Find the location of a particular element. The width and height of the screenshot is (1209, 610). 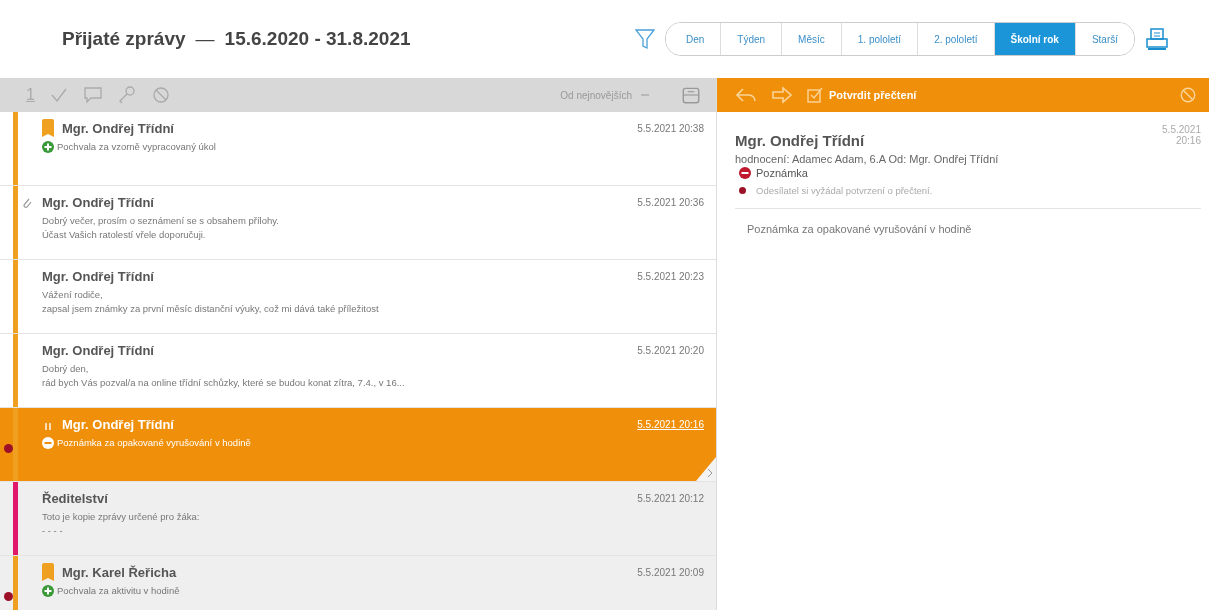

message-row: Mgr. Karel Řeřicha 5.5.2021 20:09 Pochvala za aktivitu v hodině is located at coordinates (358, 583).